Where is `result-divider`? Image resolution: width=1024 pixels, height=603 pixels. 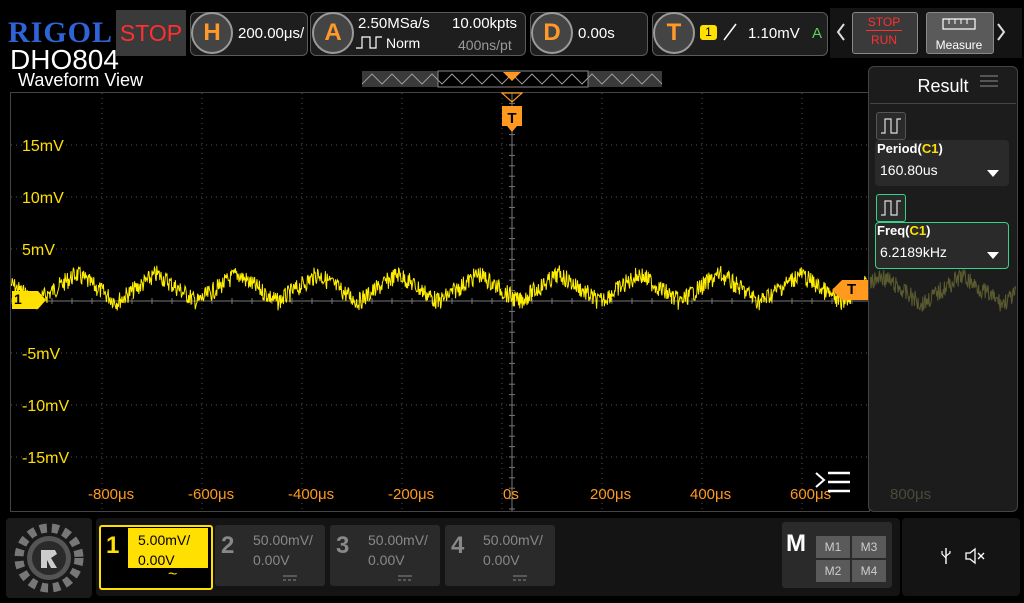 result-divider is located at coordinates (943, 103).